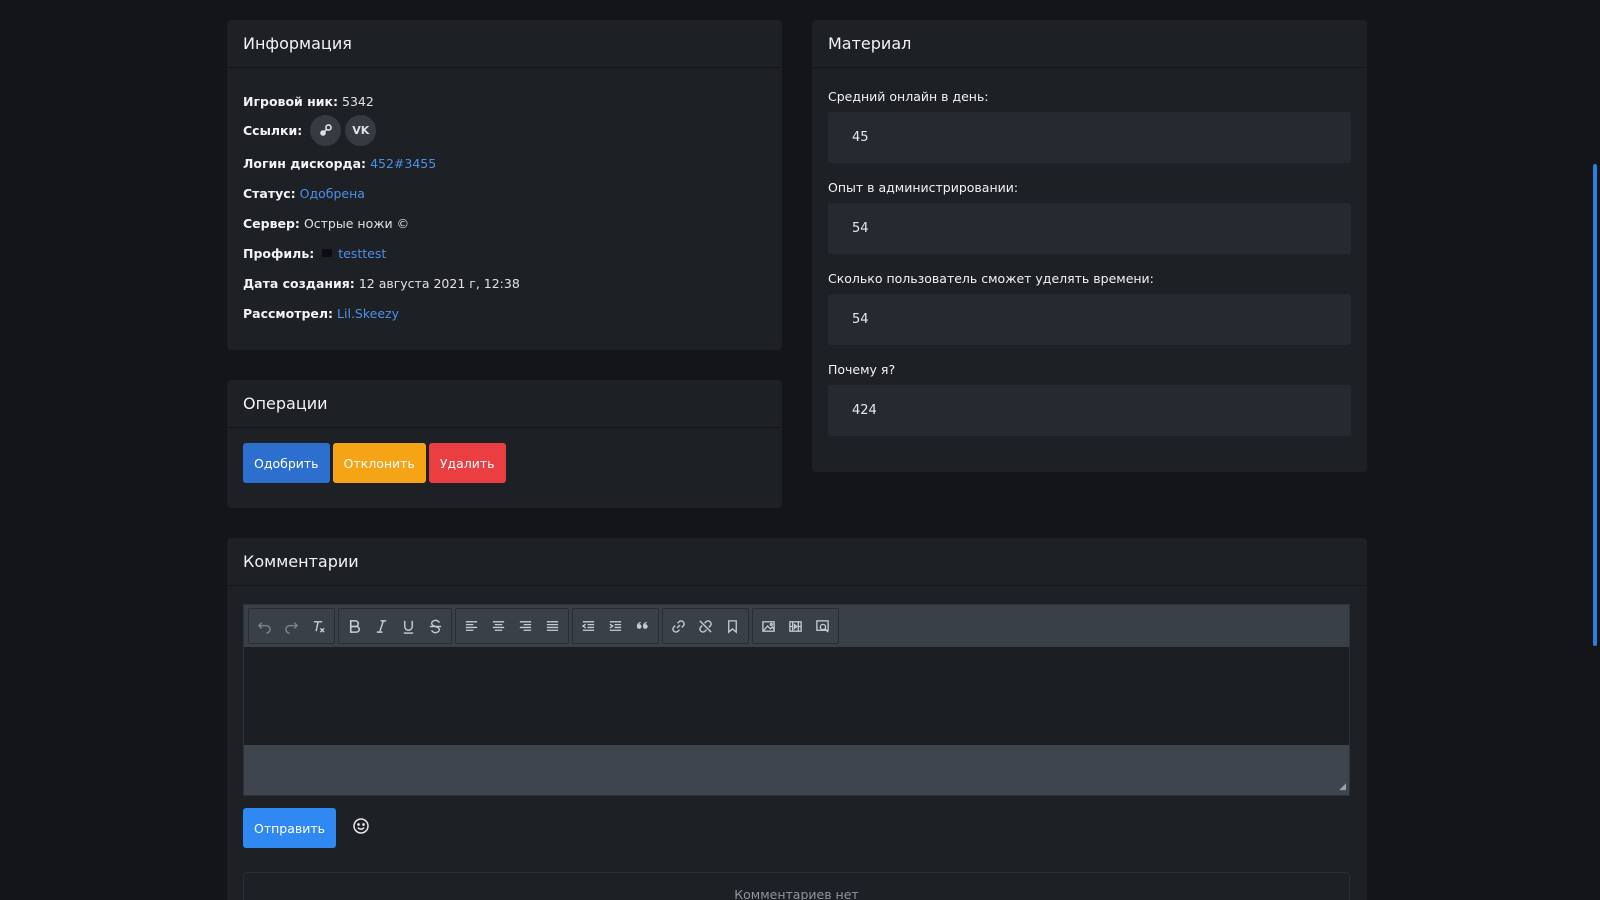  I want to click on nick-value: 5342, so click(358, 101).